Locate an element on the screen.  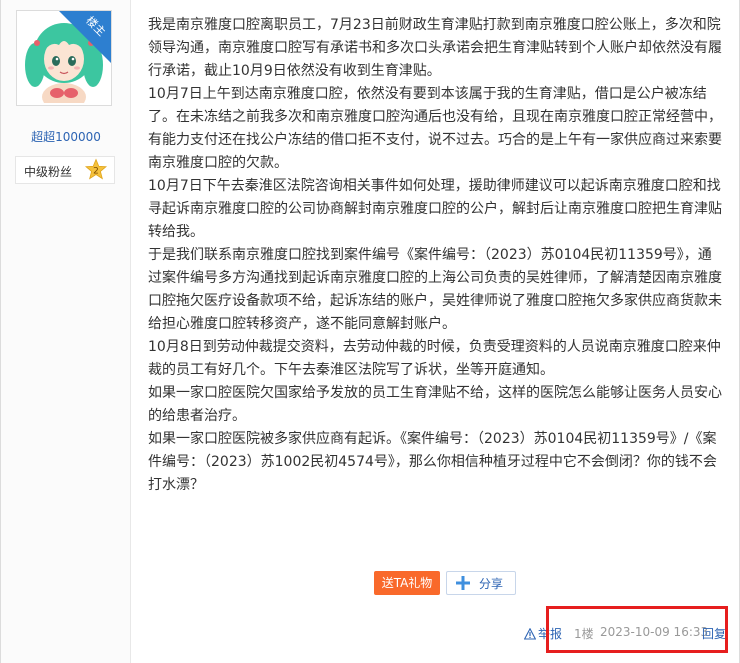
author-username: 超超100000 is located at coordinates (66, 136).